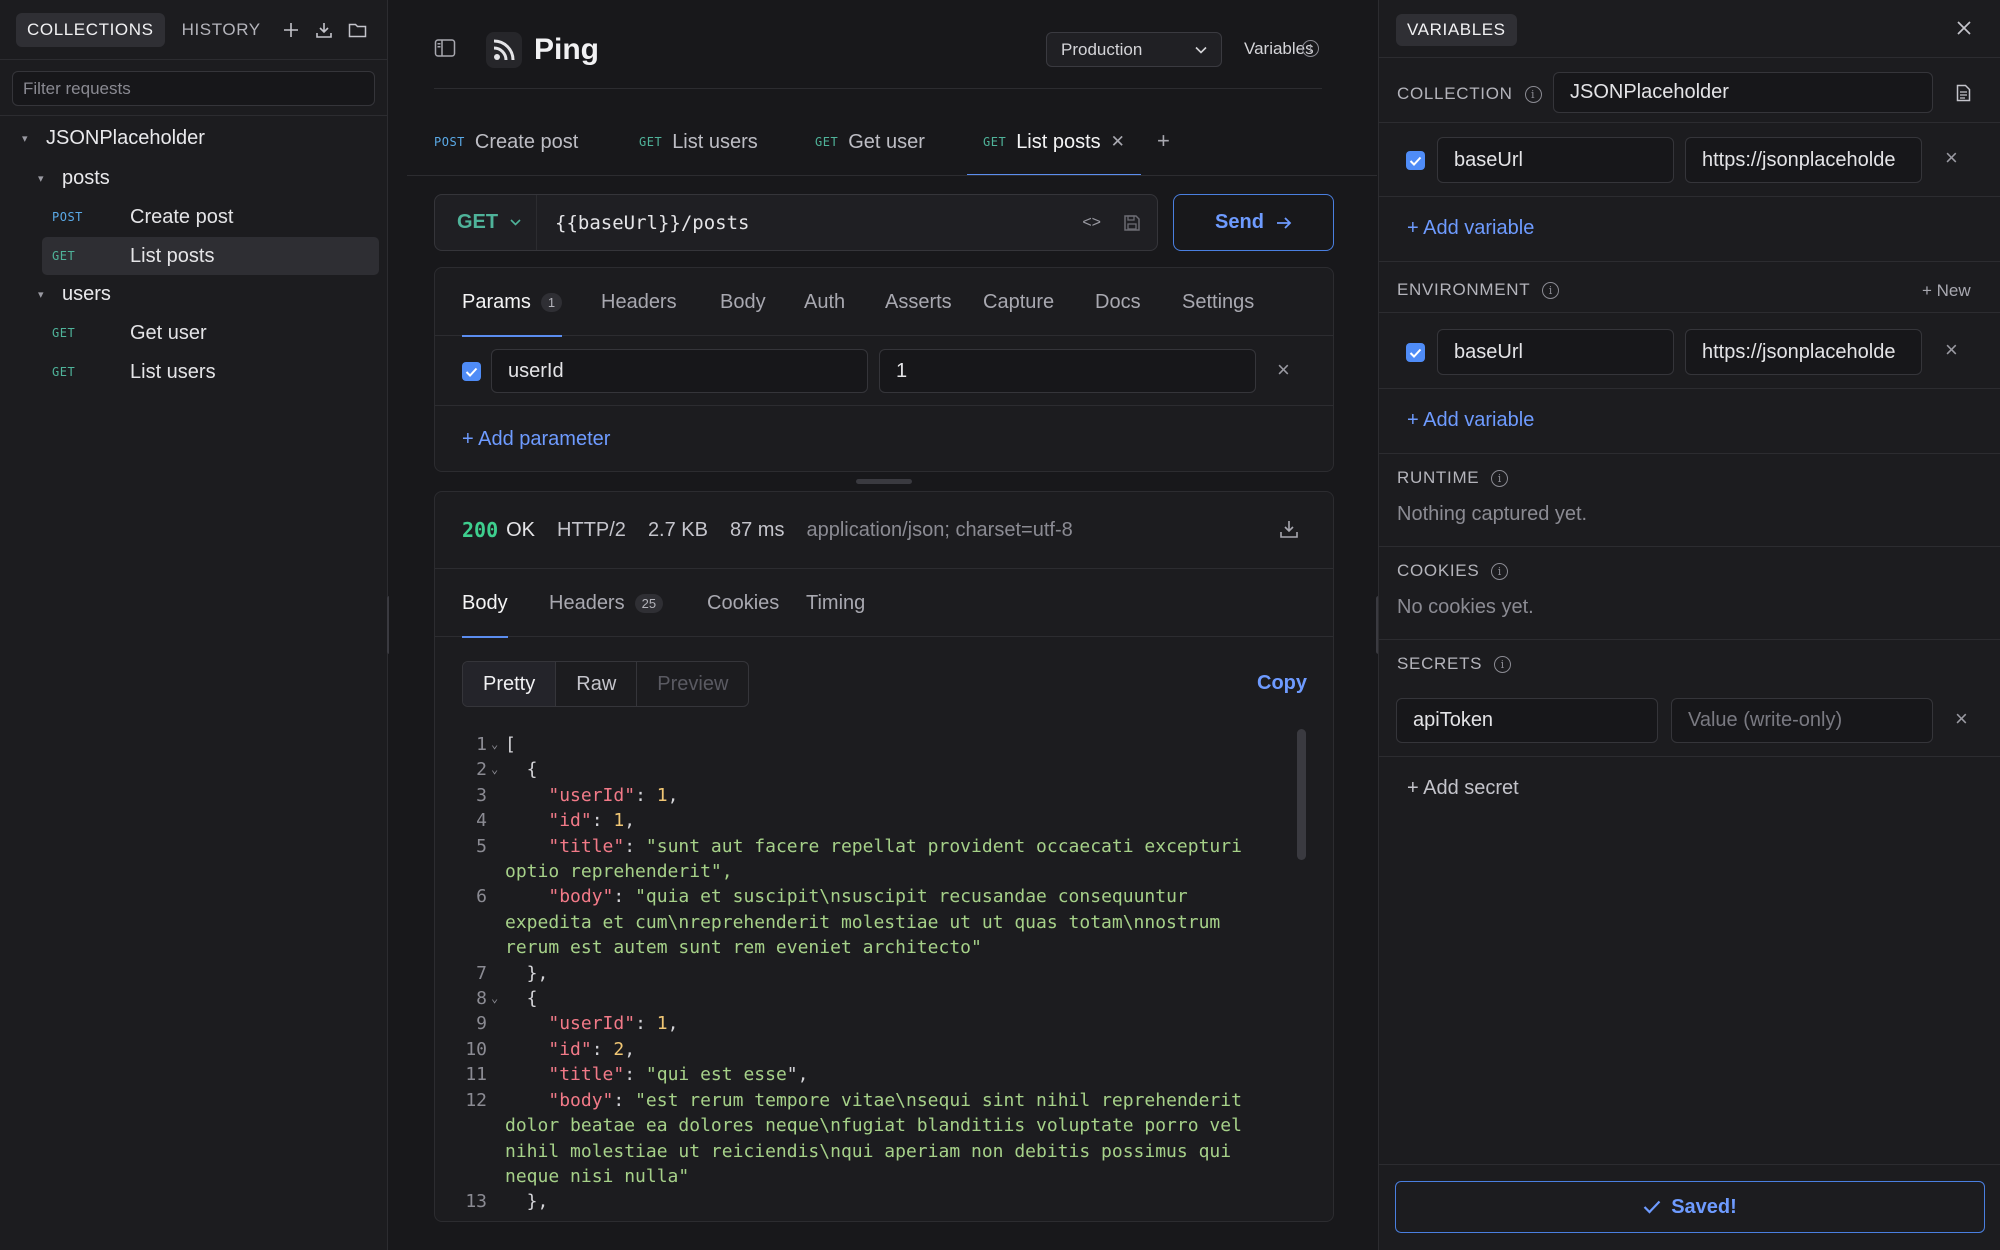 The width and height of the screenshot is (2000, 1250). Describe the element at coordinates (210, 217) in the screenshot. I see `sidebar-request-create-post: POST Create post` at that location.